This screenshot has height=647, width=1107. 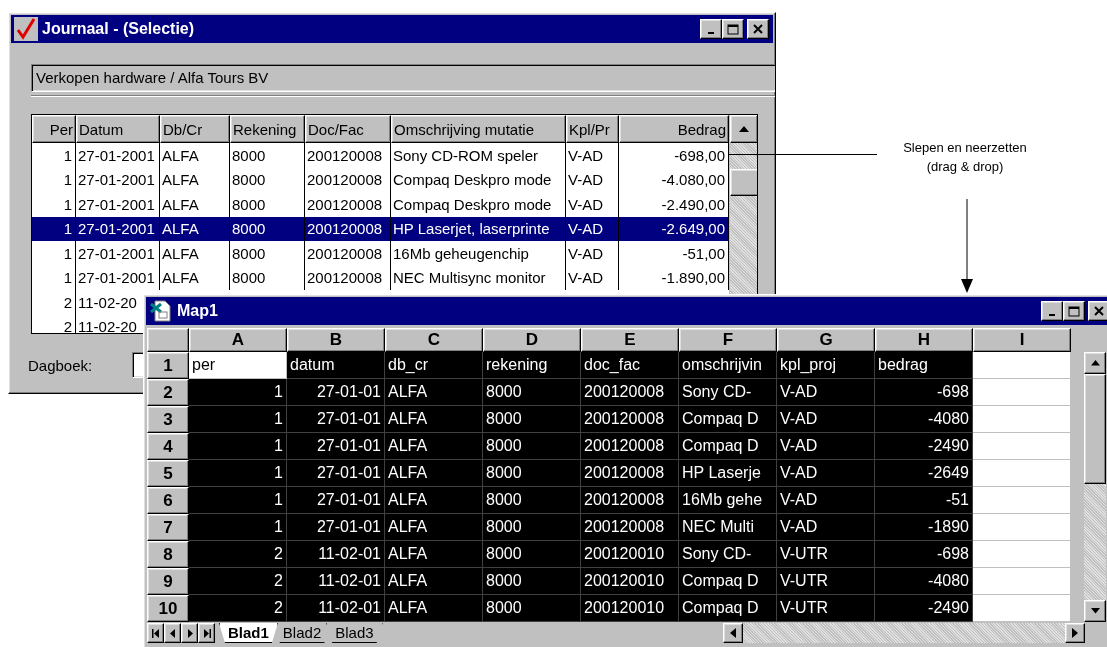 I want to click on column-header: Bedrag, so click(x=674, y=129).